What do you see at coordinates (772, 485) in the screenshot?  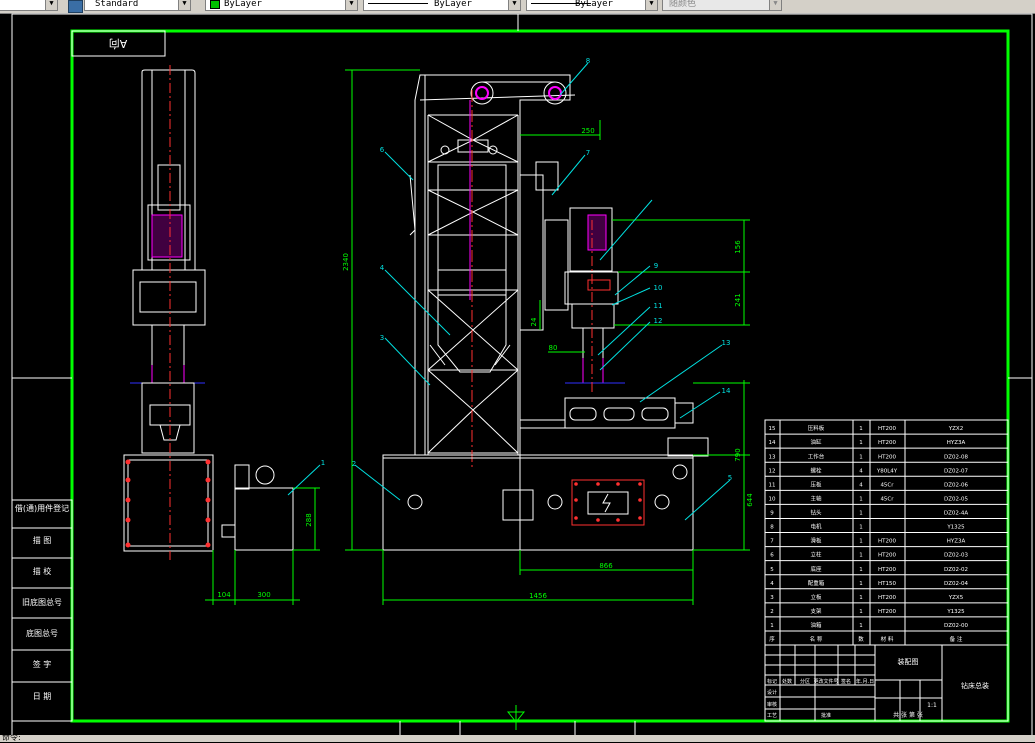 I see `bom-cell-no: 11` at bounding box center [772, 485].